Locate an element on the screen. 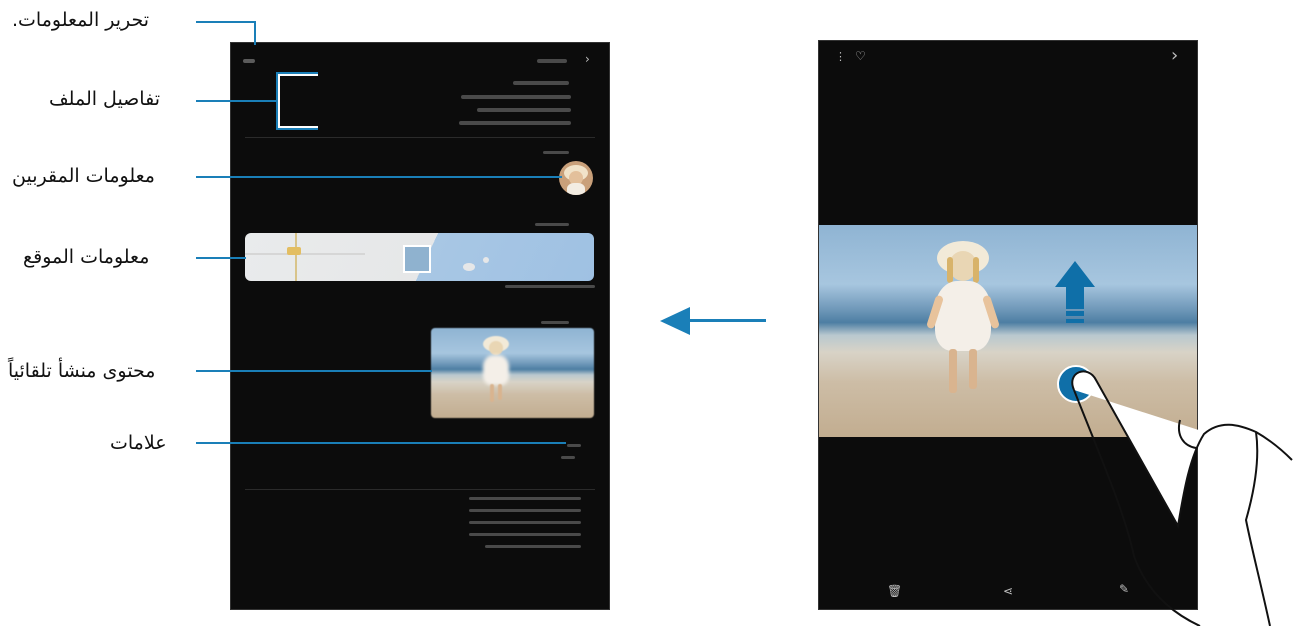 The height and width of the screenshot is (626, 1293). trash-icon: 🗑 is located at coordinates (894, 591).